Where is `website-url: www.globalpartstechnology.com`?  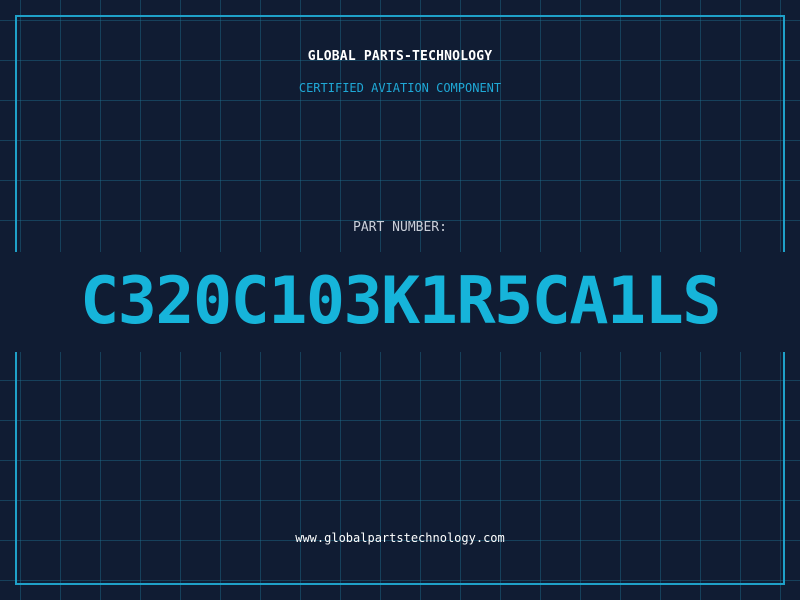
website-url: www.globalpartstechnology.com is located at coordinates (400, 538).